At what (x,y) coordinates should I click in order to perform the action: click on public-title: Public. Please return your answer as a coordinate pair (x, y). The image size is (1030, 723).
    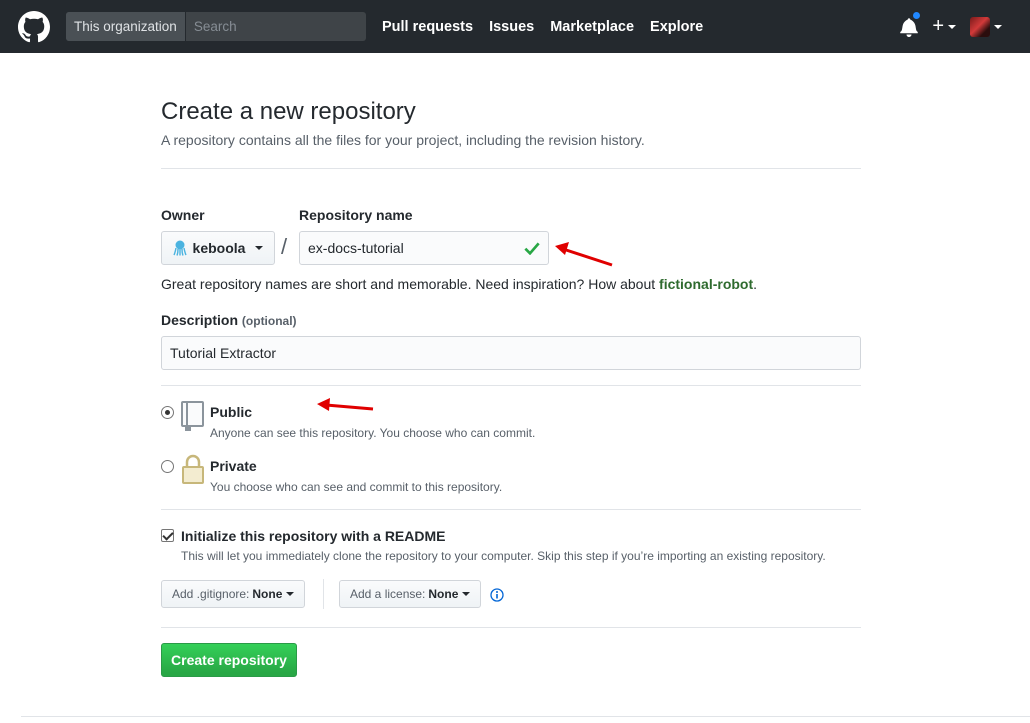
    Looking at the image, I should click on (231, 412).